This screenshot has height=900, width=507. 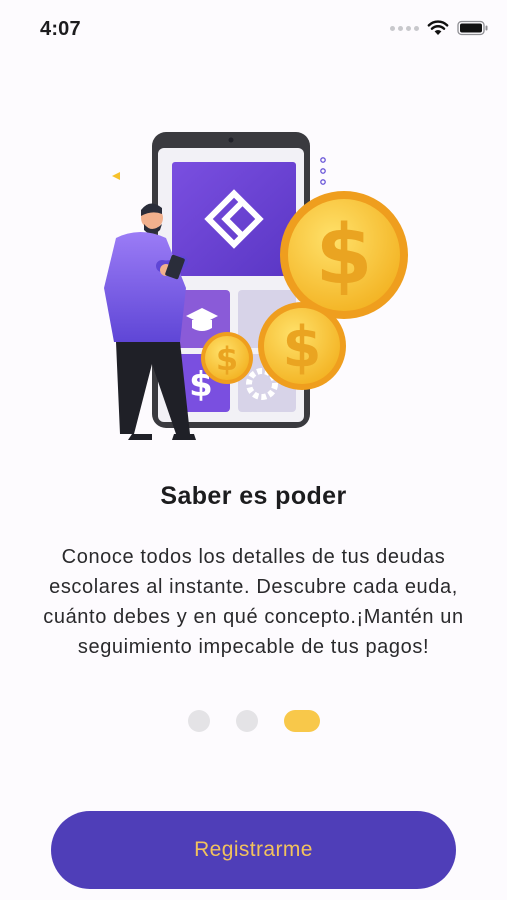 What do you see at coordinates (253, 31) in the screenshot?
I see `status-bar: 4:07` at bounding box center [253, 31].